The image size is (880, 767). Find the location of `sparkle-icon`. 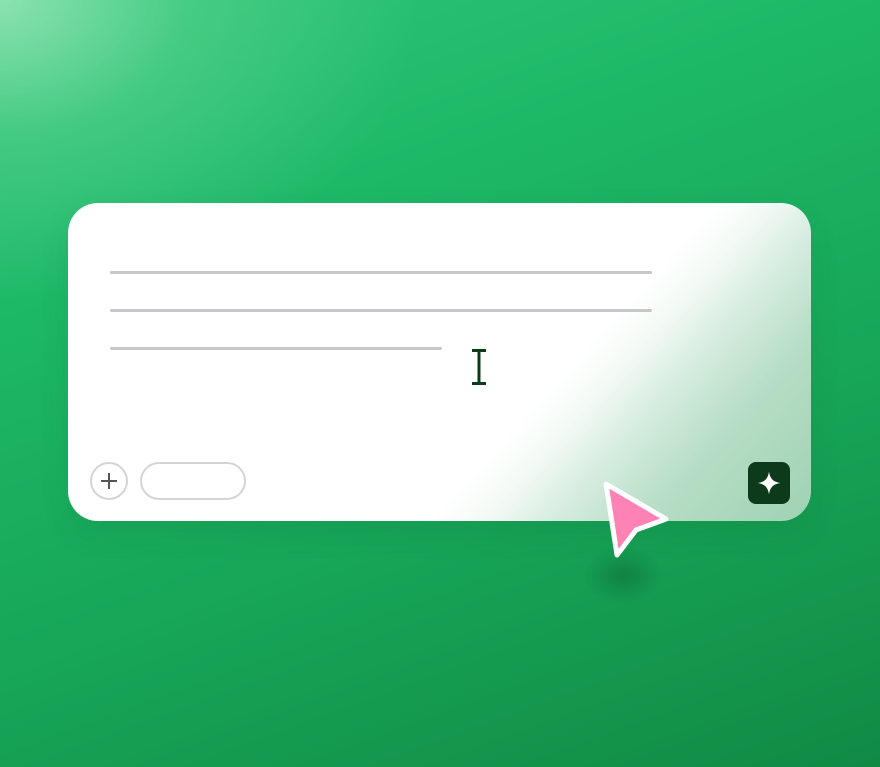

sparkle-icon is located at coordinates (769, 483).